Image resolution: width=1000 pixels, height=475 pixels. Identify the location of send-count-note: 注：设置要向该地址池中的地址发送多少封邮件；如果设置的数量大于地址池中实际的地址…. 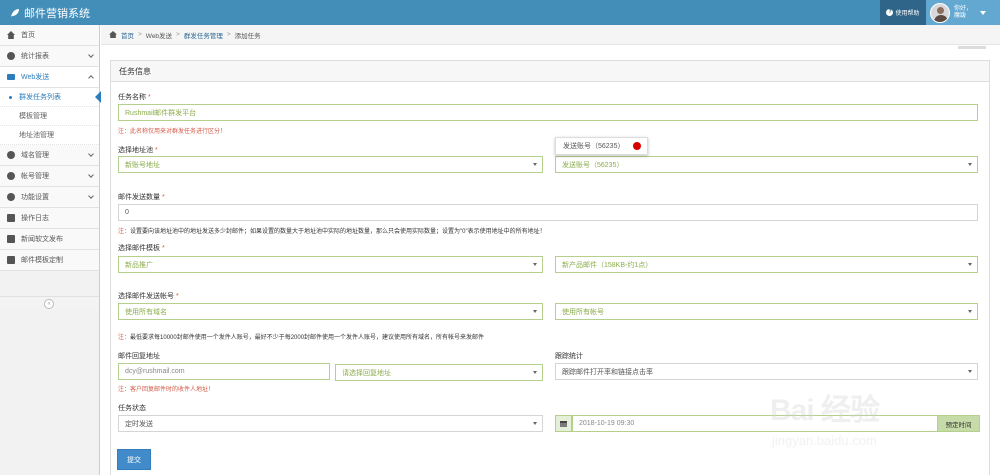
(332, 232).